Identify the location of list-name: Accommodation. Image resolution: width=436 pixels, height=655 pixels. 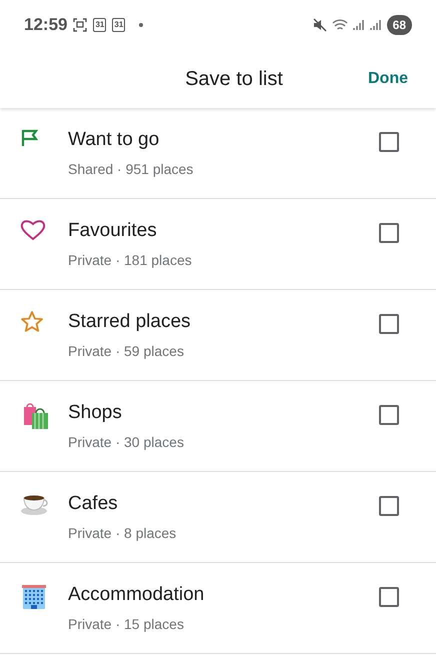
(137, 595).